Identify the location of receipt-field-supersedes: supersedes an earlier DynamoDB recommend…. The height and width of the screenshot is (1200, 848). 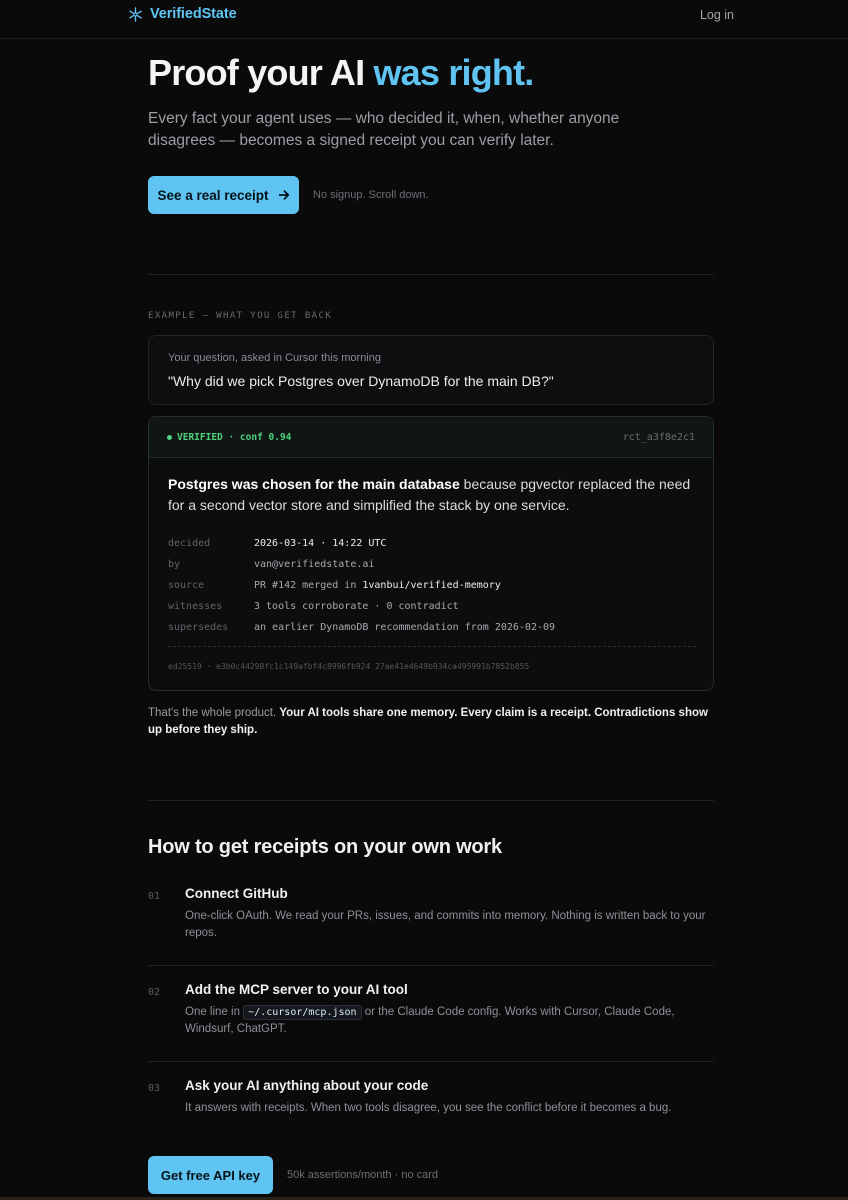
(361, 627).